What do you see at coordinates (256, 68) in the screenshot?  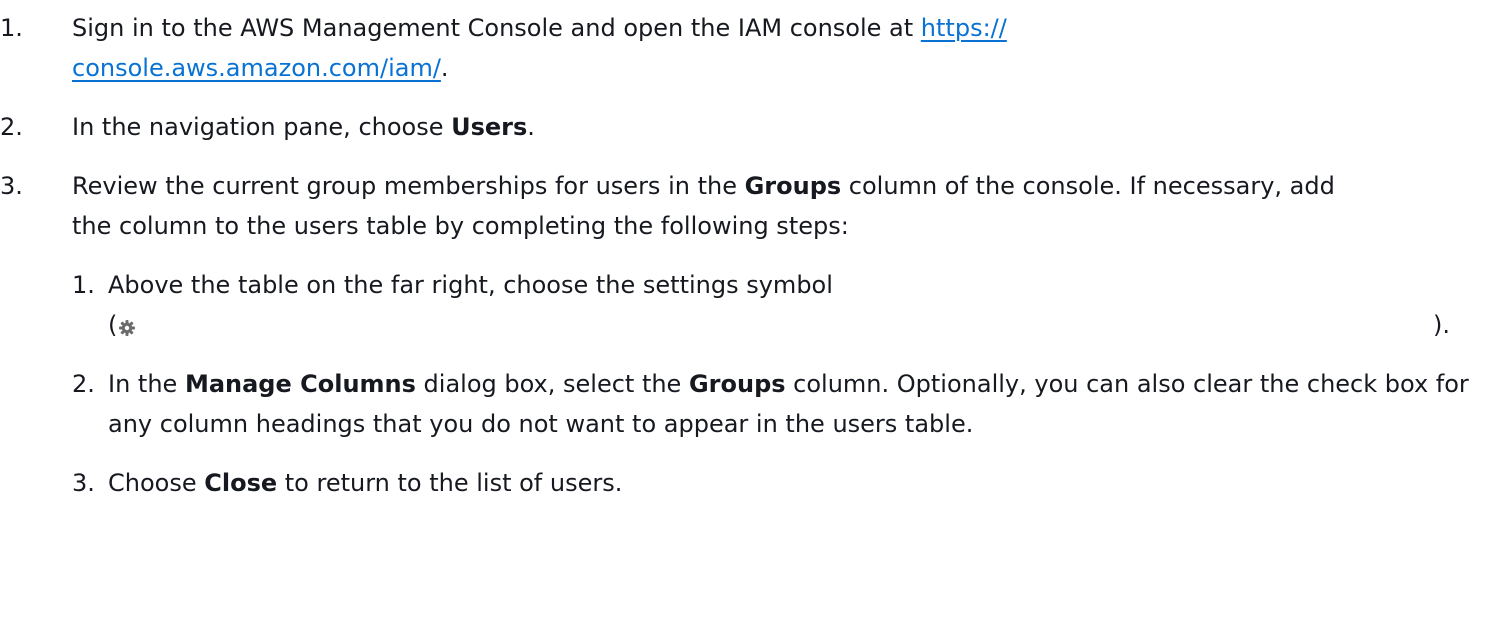 I see `link-text-part2: console.aws.amazon.com/iam/` at bounding box center [256, 68].